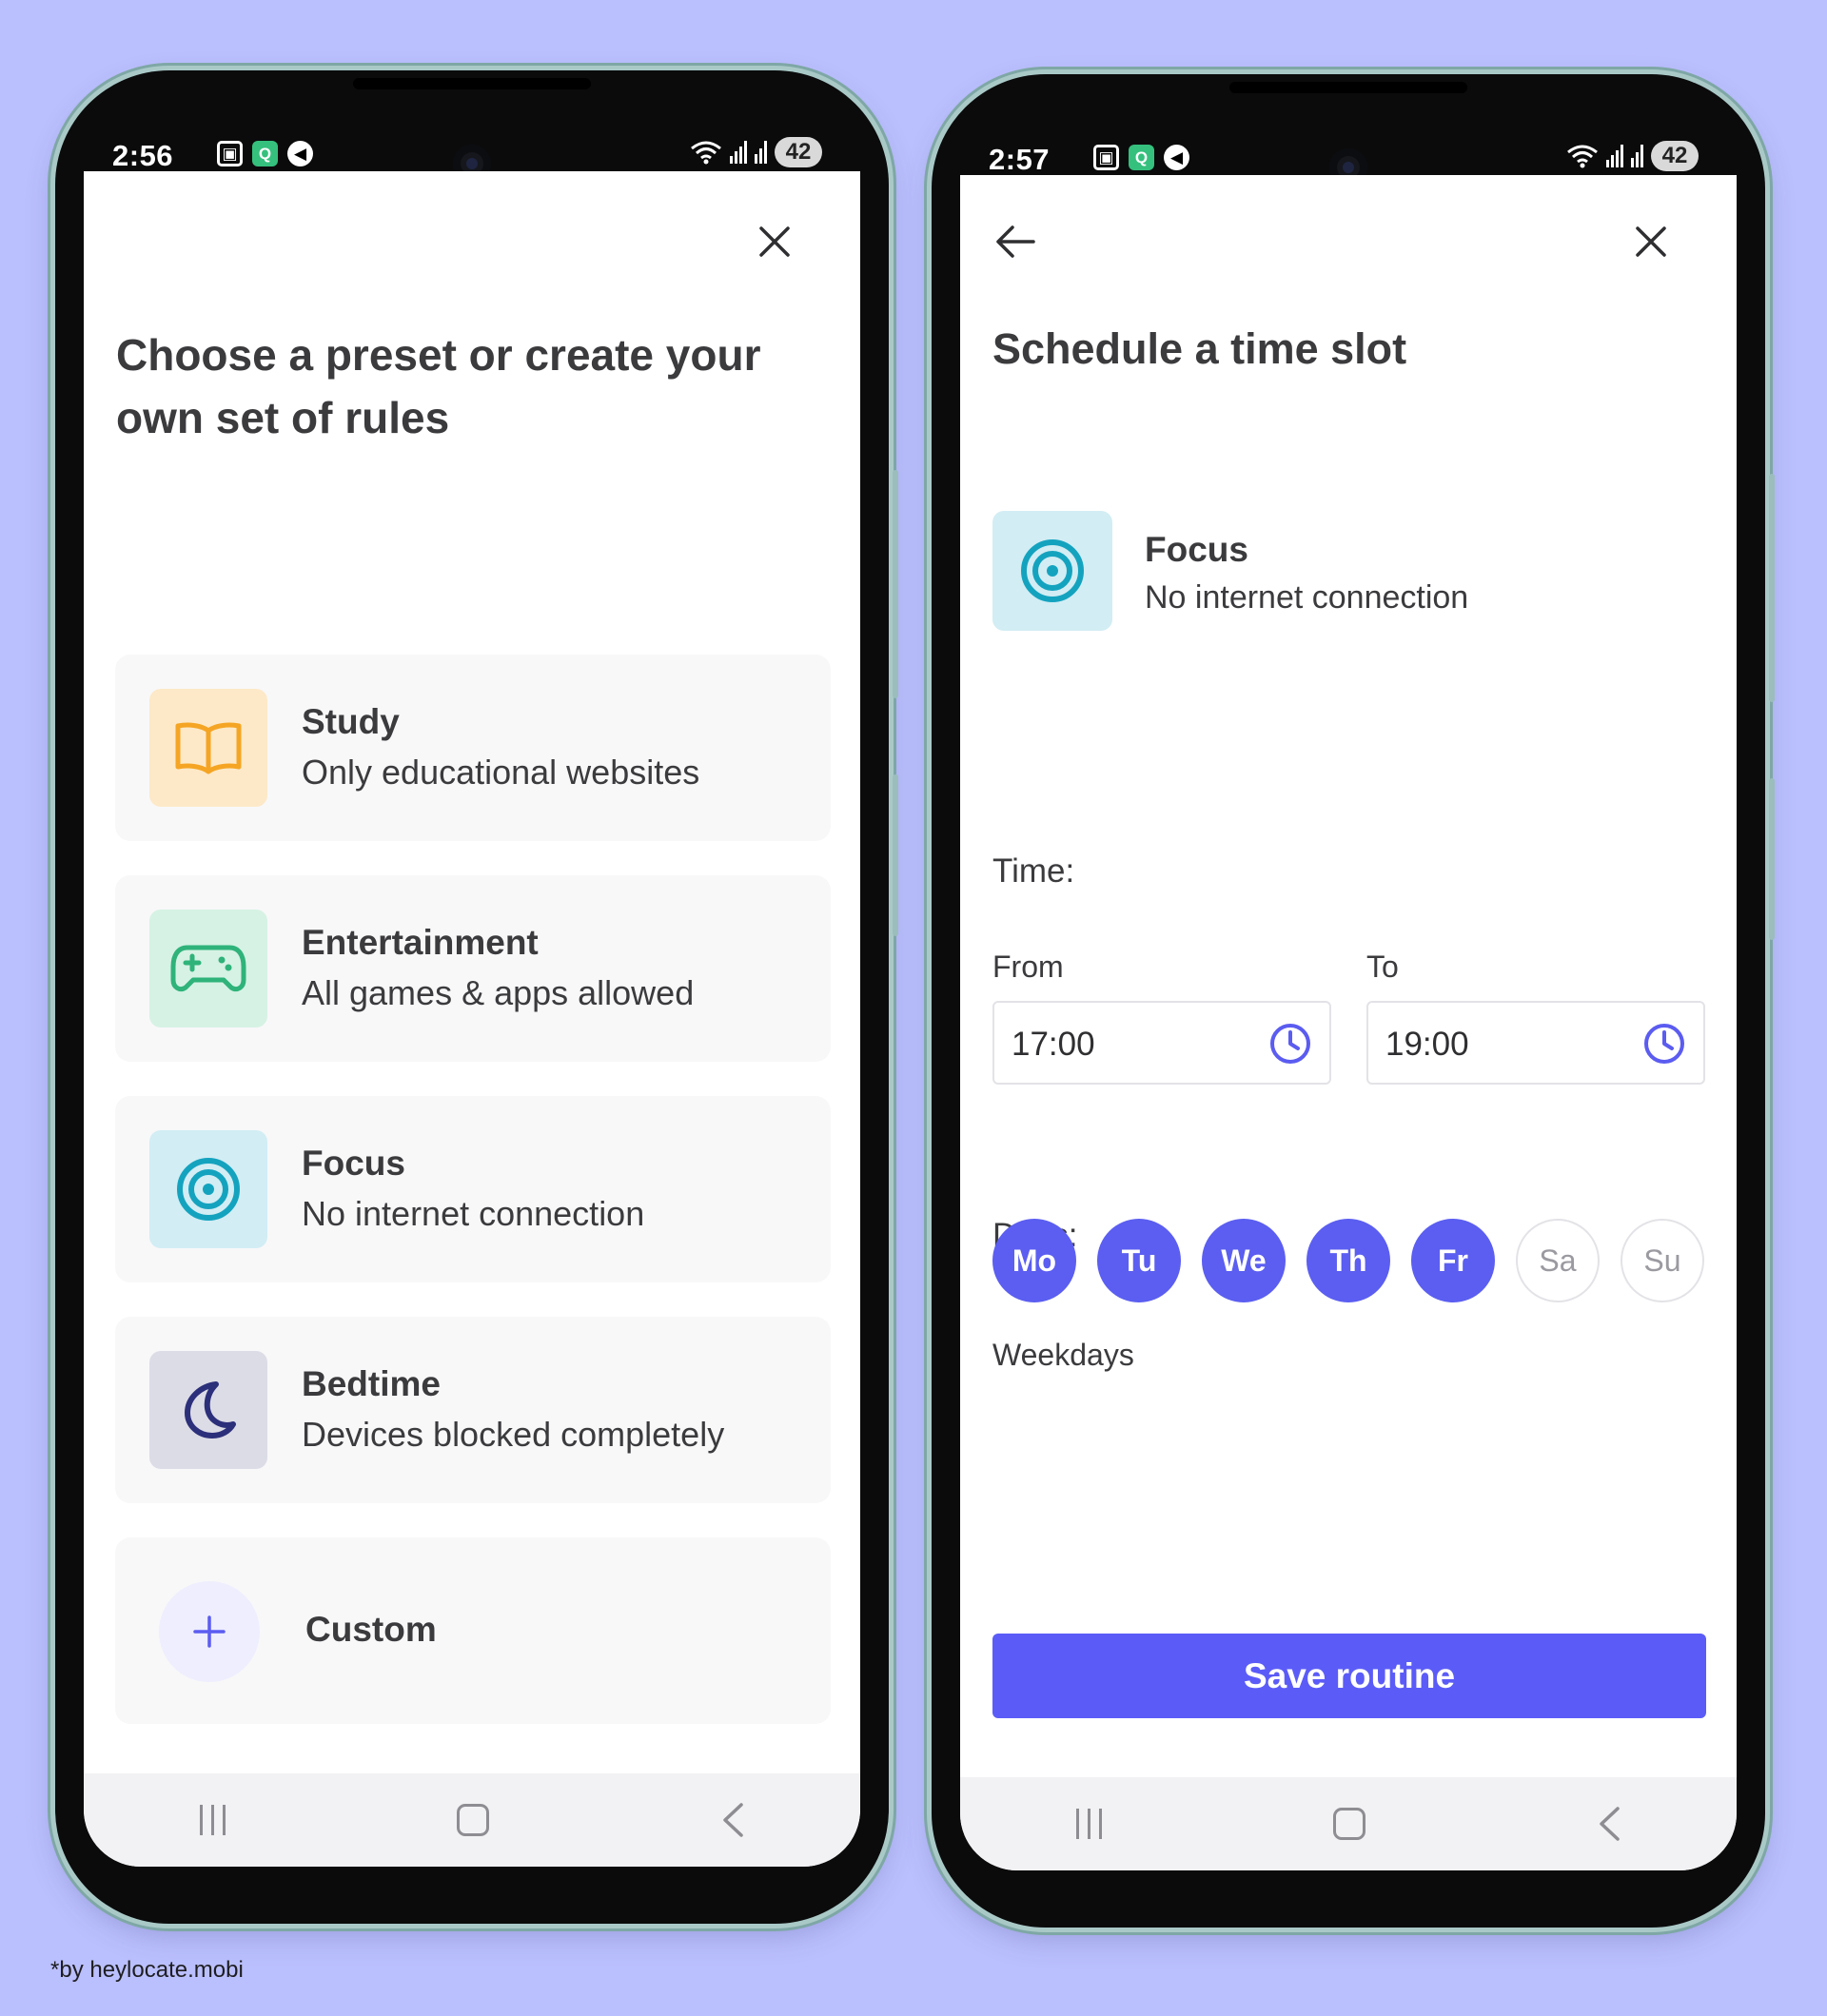 The height and width of the screenshot is (2016, 1827). What do you see at coordinates (1558, 1260) in the screenshot?
I see `day-saturday: Sa` at bounding box center [1558, 1260].